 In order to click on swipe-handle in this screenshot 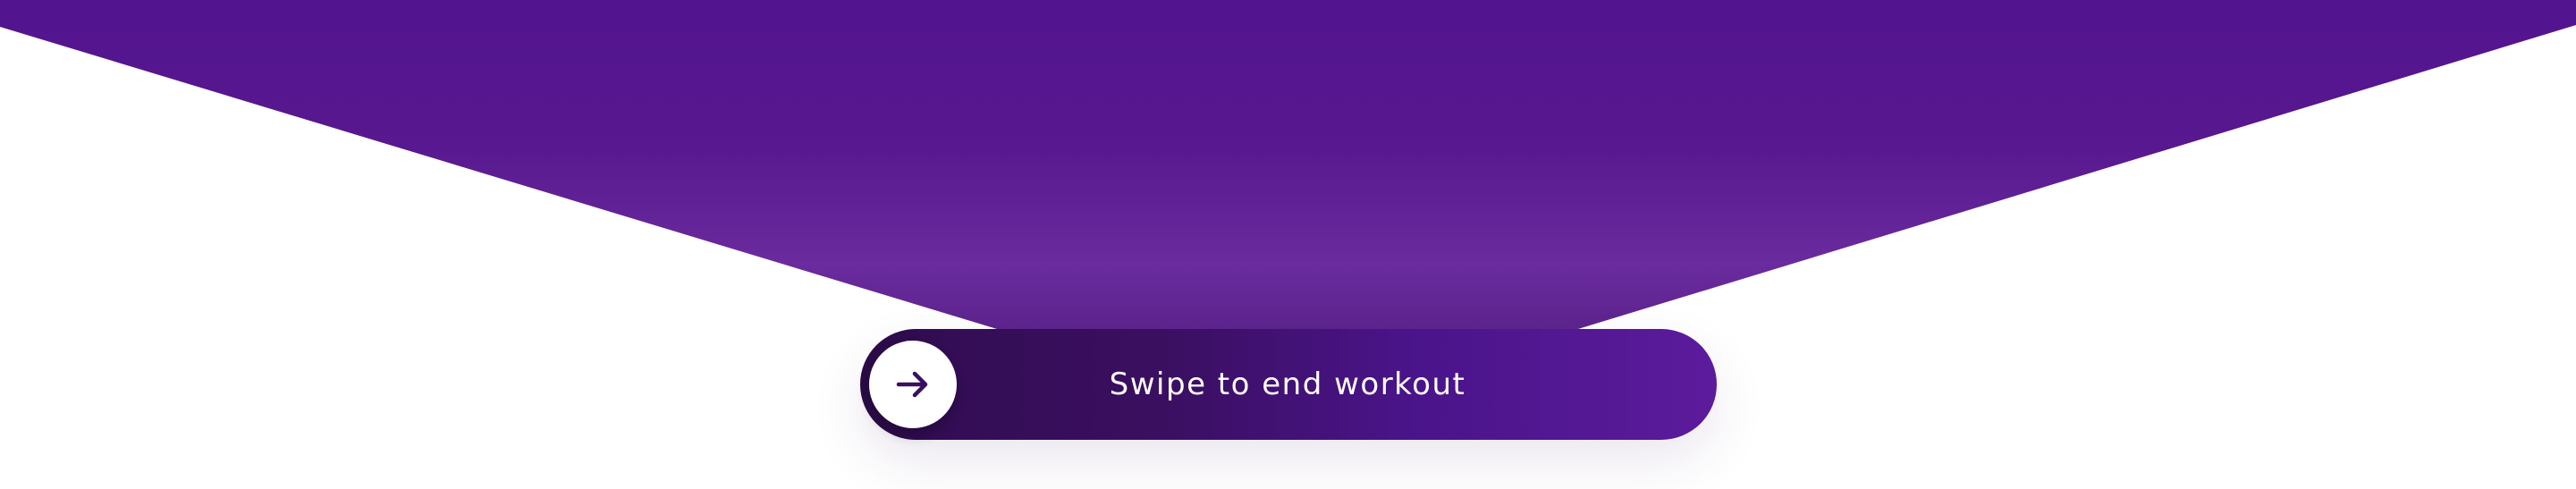, I will do `click(913, 384)`.